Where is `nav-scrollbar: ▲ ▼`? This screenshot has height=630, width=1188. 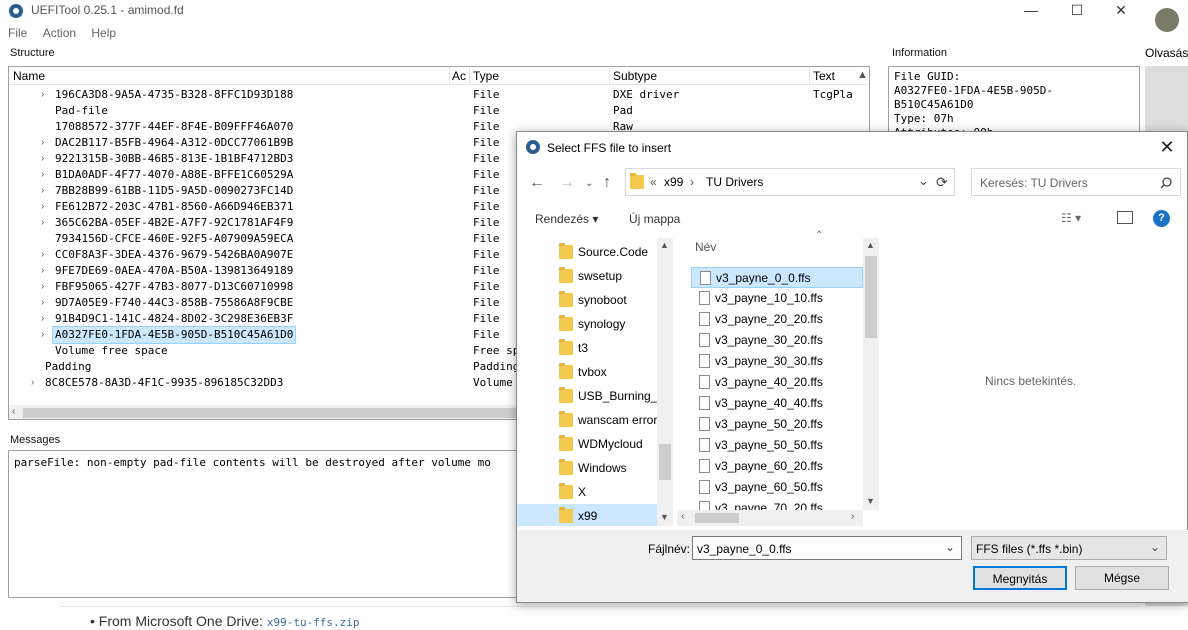
nav-scrollbar: ▲ ▼ is located at coordinates (665, 382).